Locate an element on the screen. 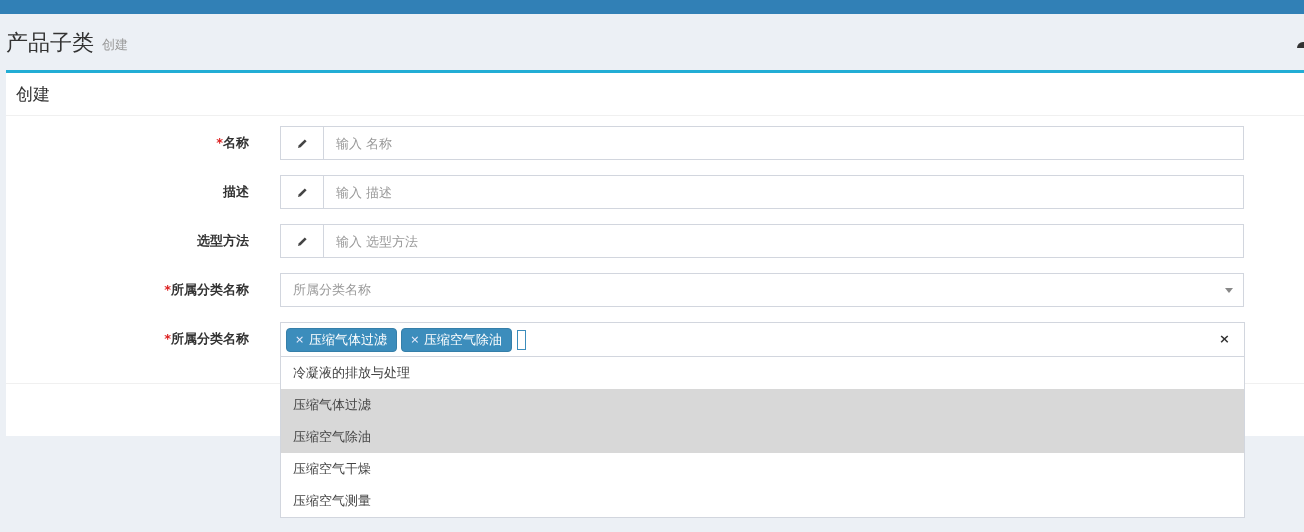 This screenshot has height=532, width=1304. field-label: *名称 is located at coordinates (232, 143).